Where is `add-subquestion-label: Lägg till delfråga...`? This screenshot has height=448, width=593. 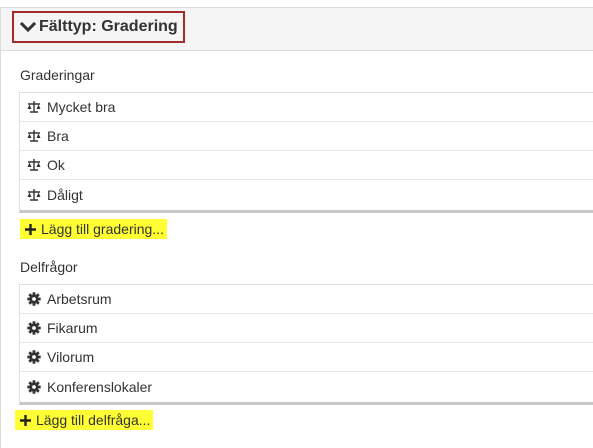
add-subquestion-label: Lägg till delfråga... is located at coordinates (93, 420).